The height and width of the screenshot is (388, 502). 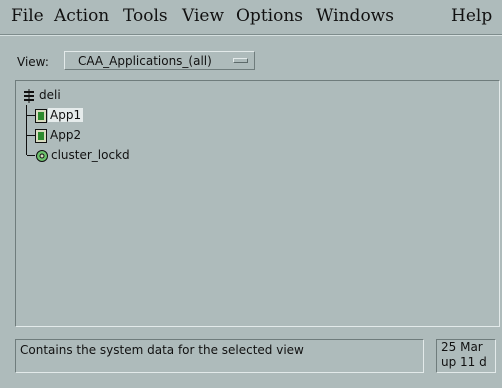 I want to click on menu-file: File, so click(x=27, y=16).